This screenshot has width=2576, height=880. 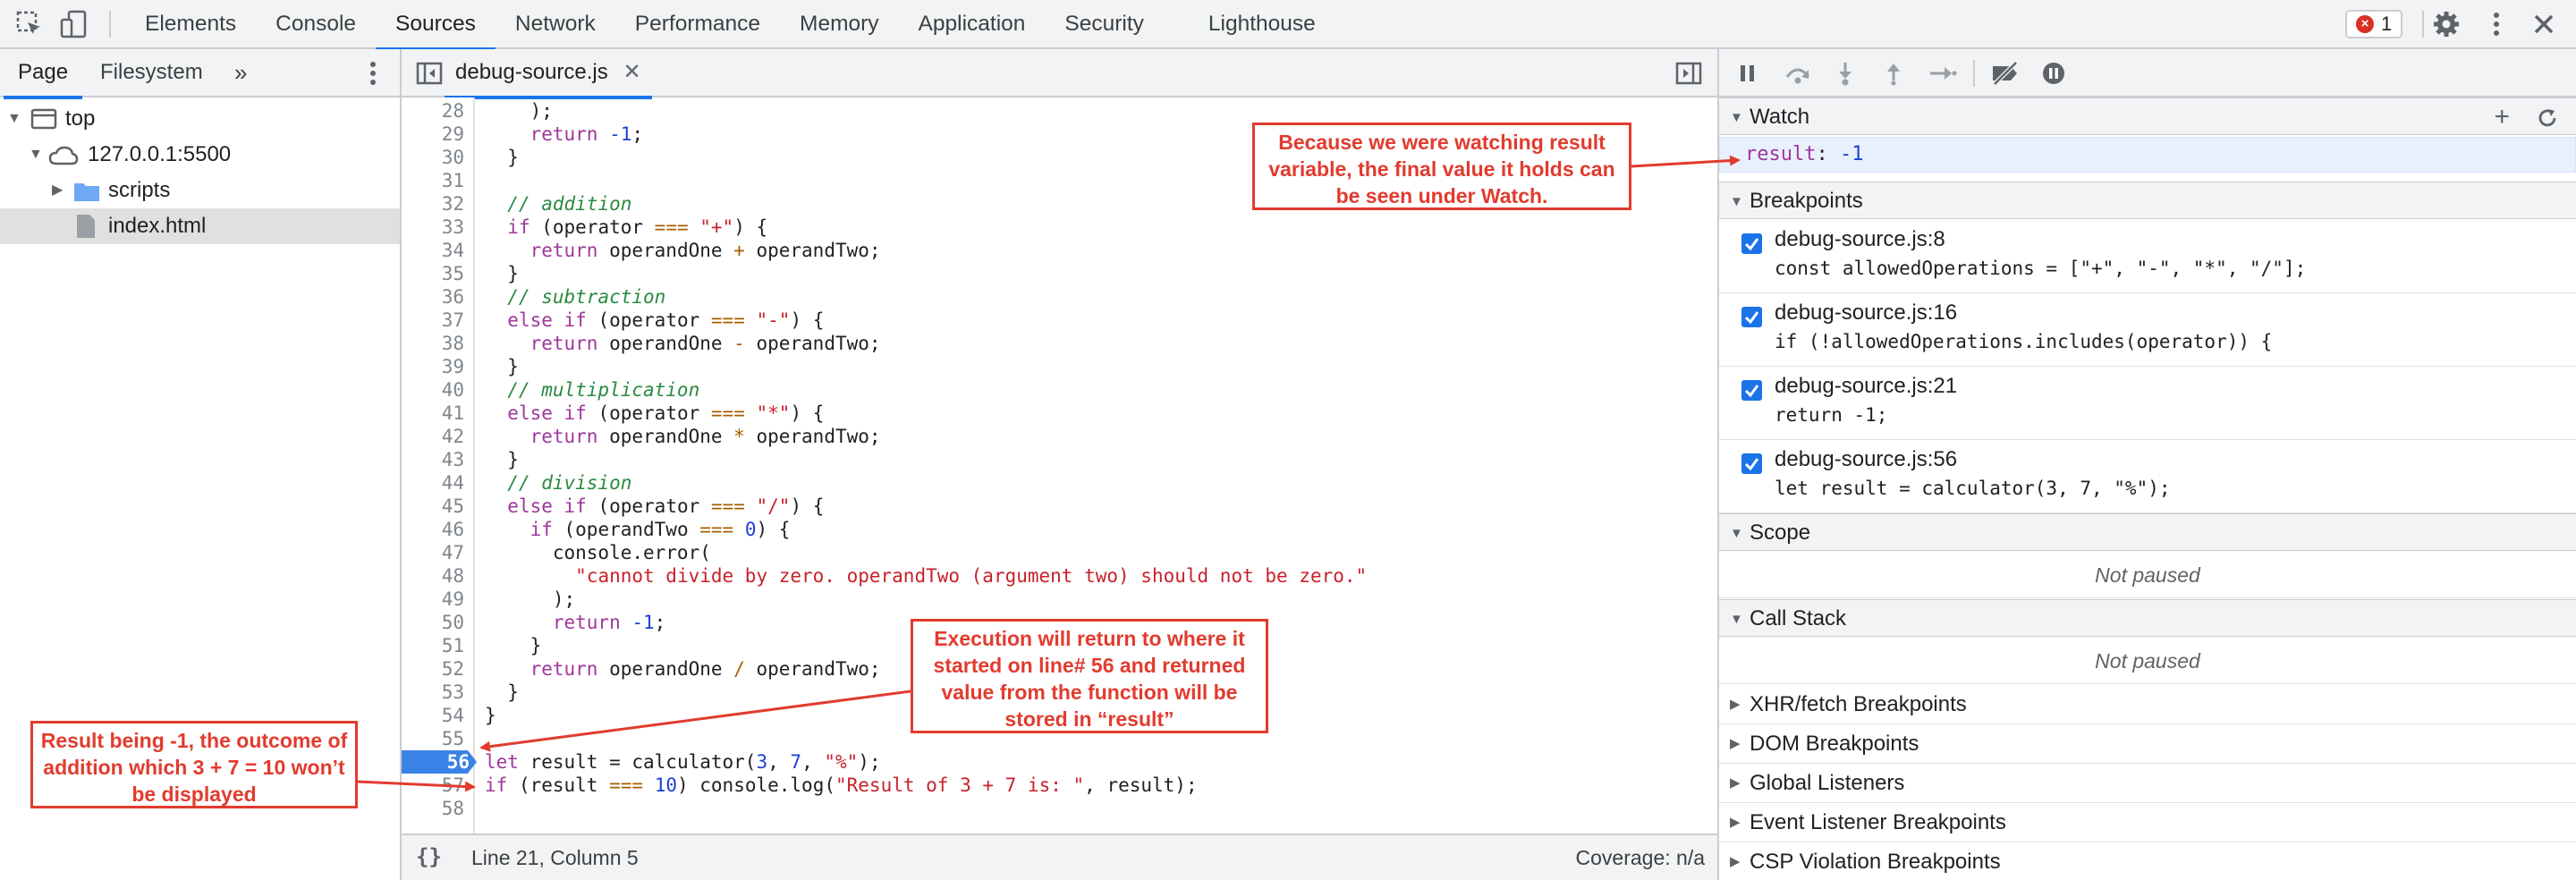 What do you see at coordinates (839, 24) in the screenshot?
I see `tab-memory: Memory` at bounding box center [839, 24].